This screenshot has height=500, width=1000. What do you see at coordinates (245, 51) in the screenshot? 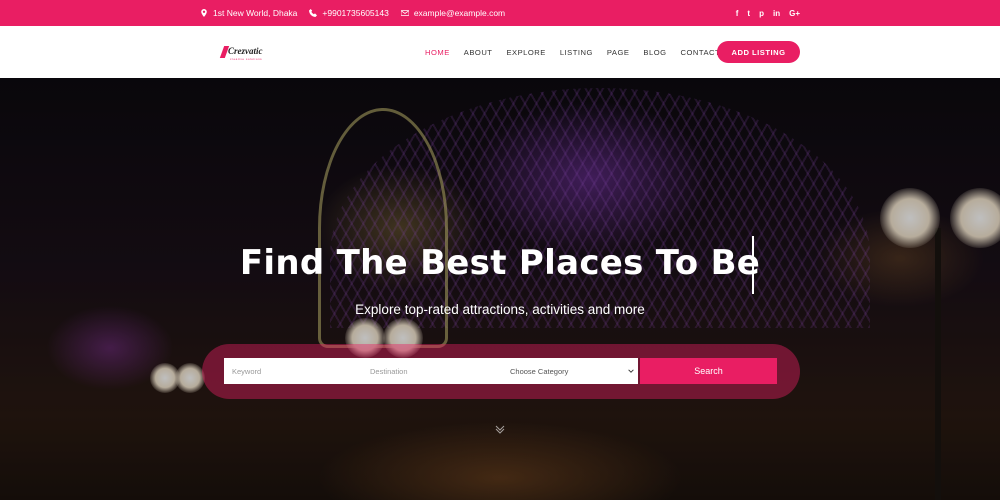
I see `brand-name: Crezvatic` at bounding box center [245, 51].